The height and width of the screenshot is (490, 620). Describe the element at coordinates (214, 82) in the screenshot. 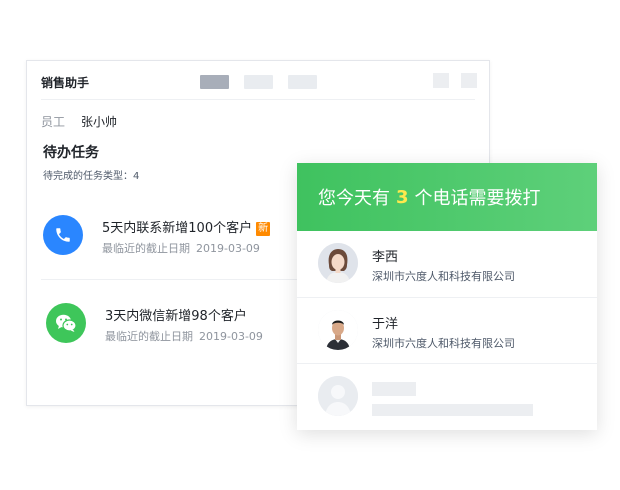

I see `tab-placeholder-active` at that location.